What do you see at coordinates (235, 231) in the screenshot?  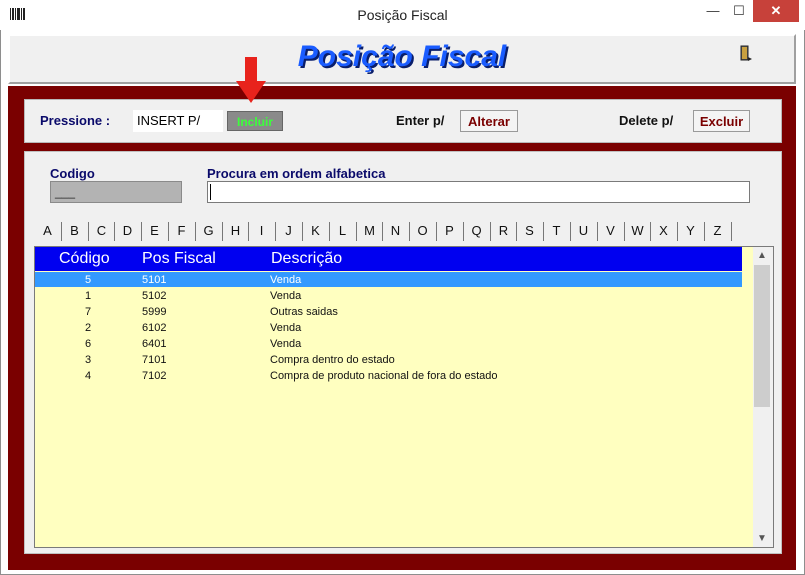 I see `tab-h: H` at bounding box center [235, 231].